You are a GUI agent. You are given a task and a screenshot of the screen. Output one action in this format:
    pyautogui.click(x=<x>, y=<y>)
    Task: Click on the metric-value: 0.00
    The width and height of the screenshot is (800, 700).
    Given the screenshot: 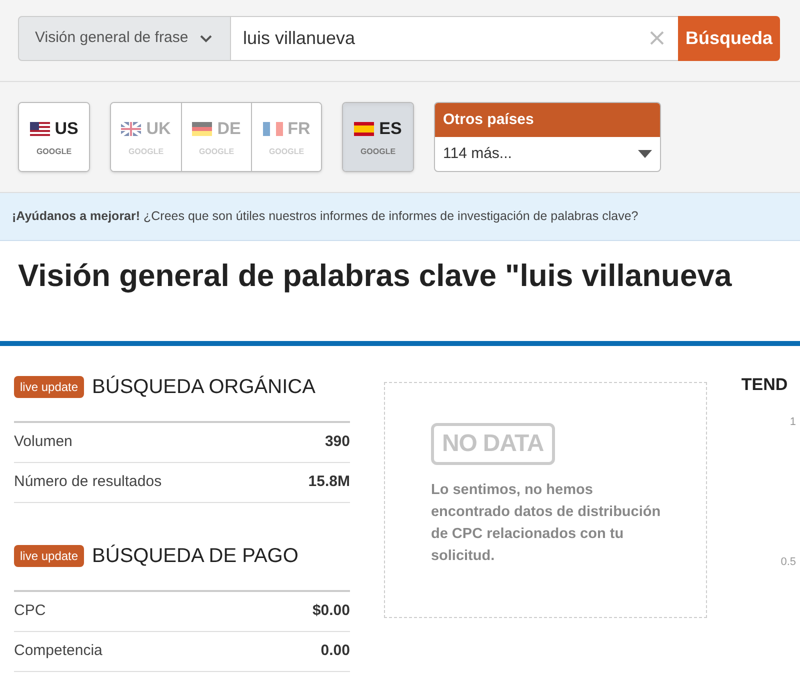 What is the action you would take?
    pyautogui.click(x=335, y=651)
    